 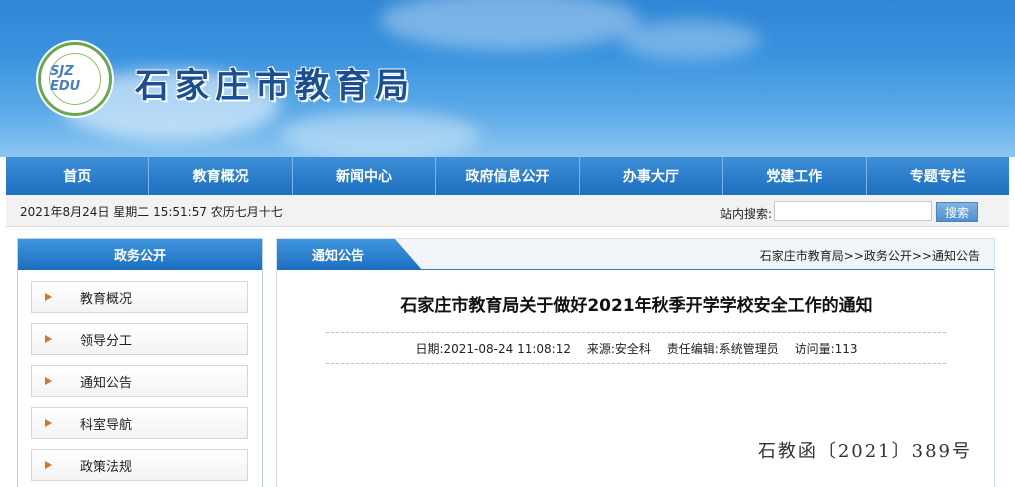 I want to click on nav-item-news: 新闻中心, so click(x=365, y=176).